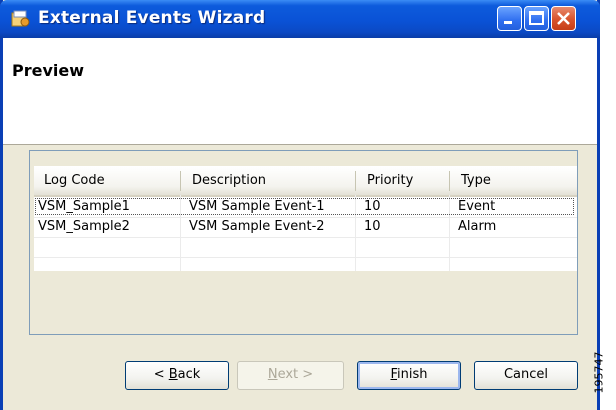  Describe the element at coordinates (412, 374) in the screenshot. I see `finish-label-rest: inish` at that location.